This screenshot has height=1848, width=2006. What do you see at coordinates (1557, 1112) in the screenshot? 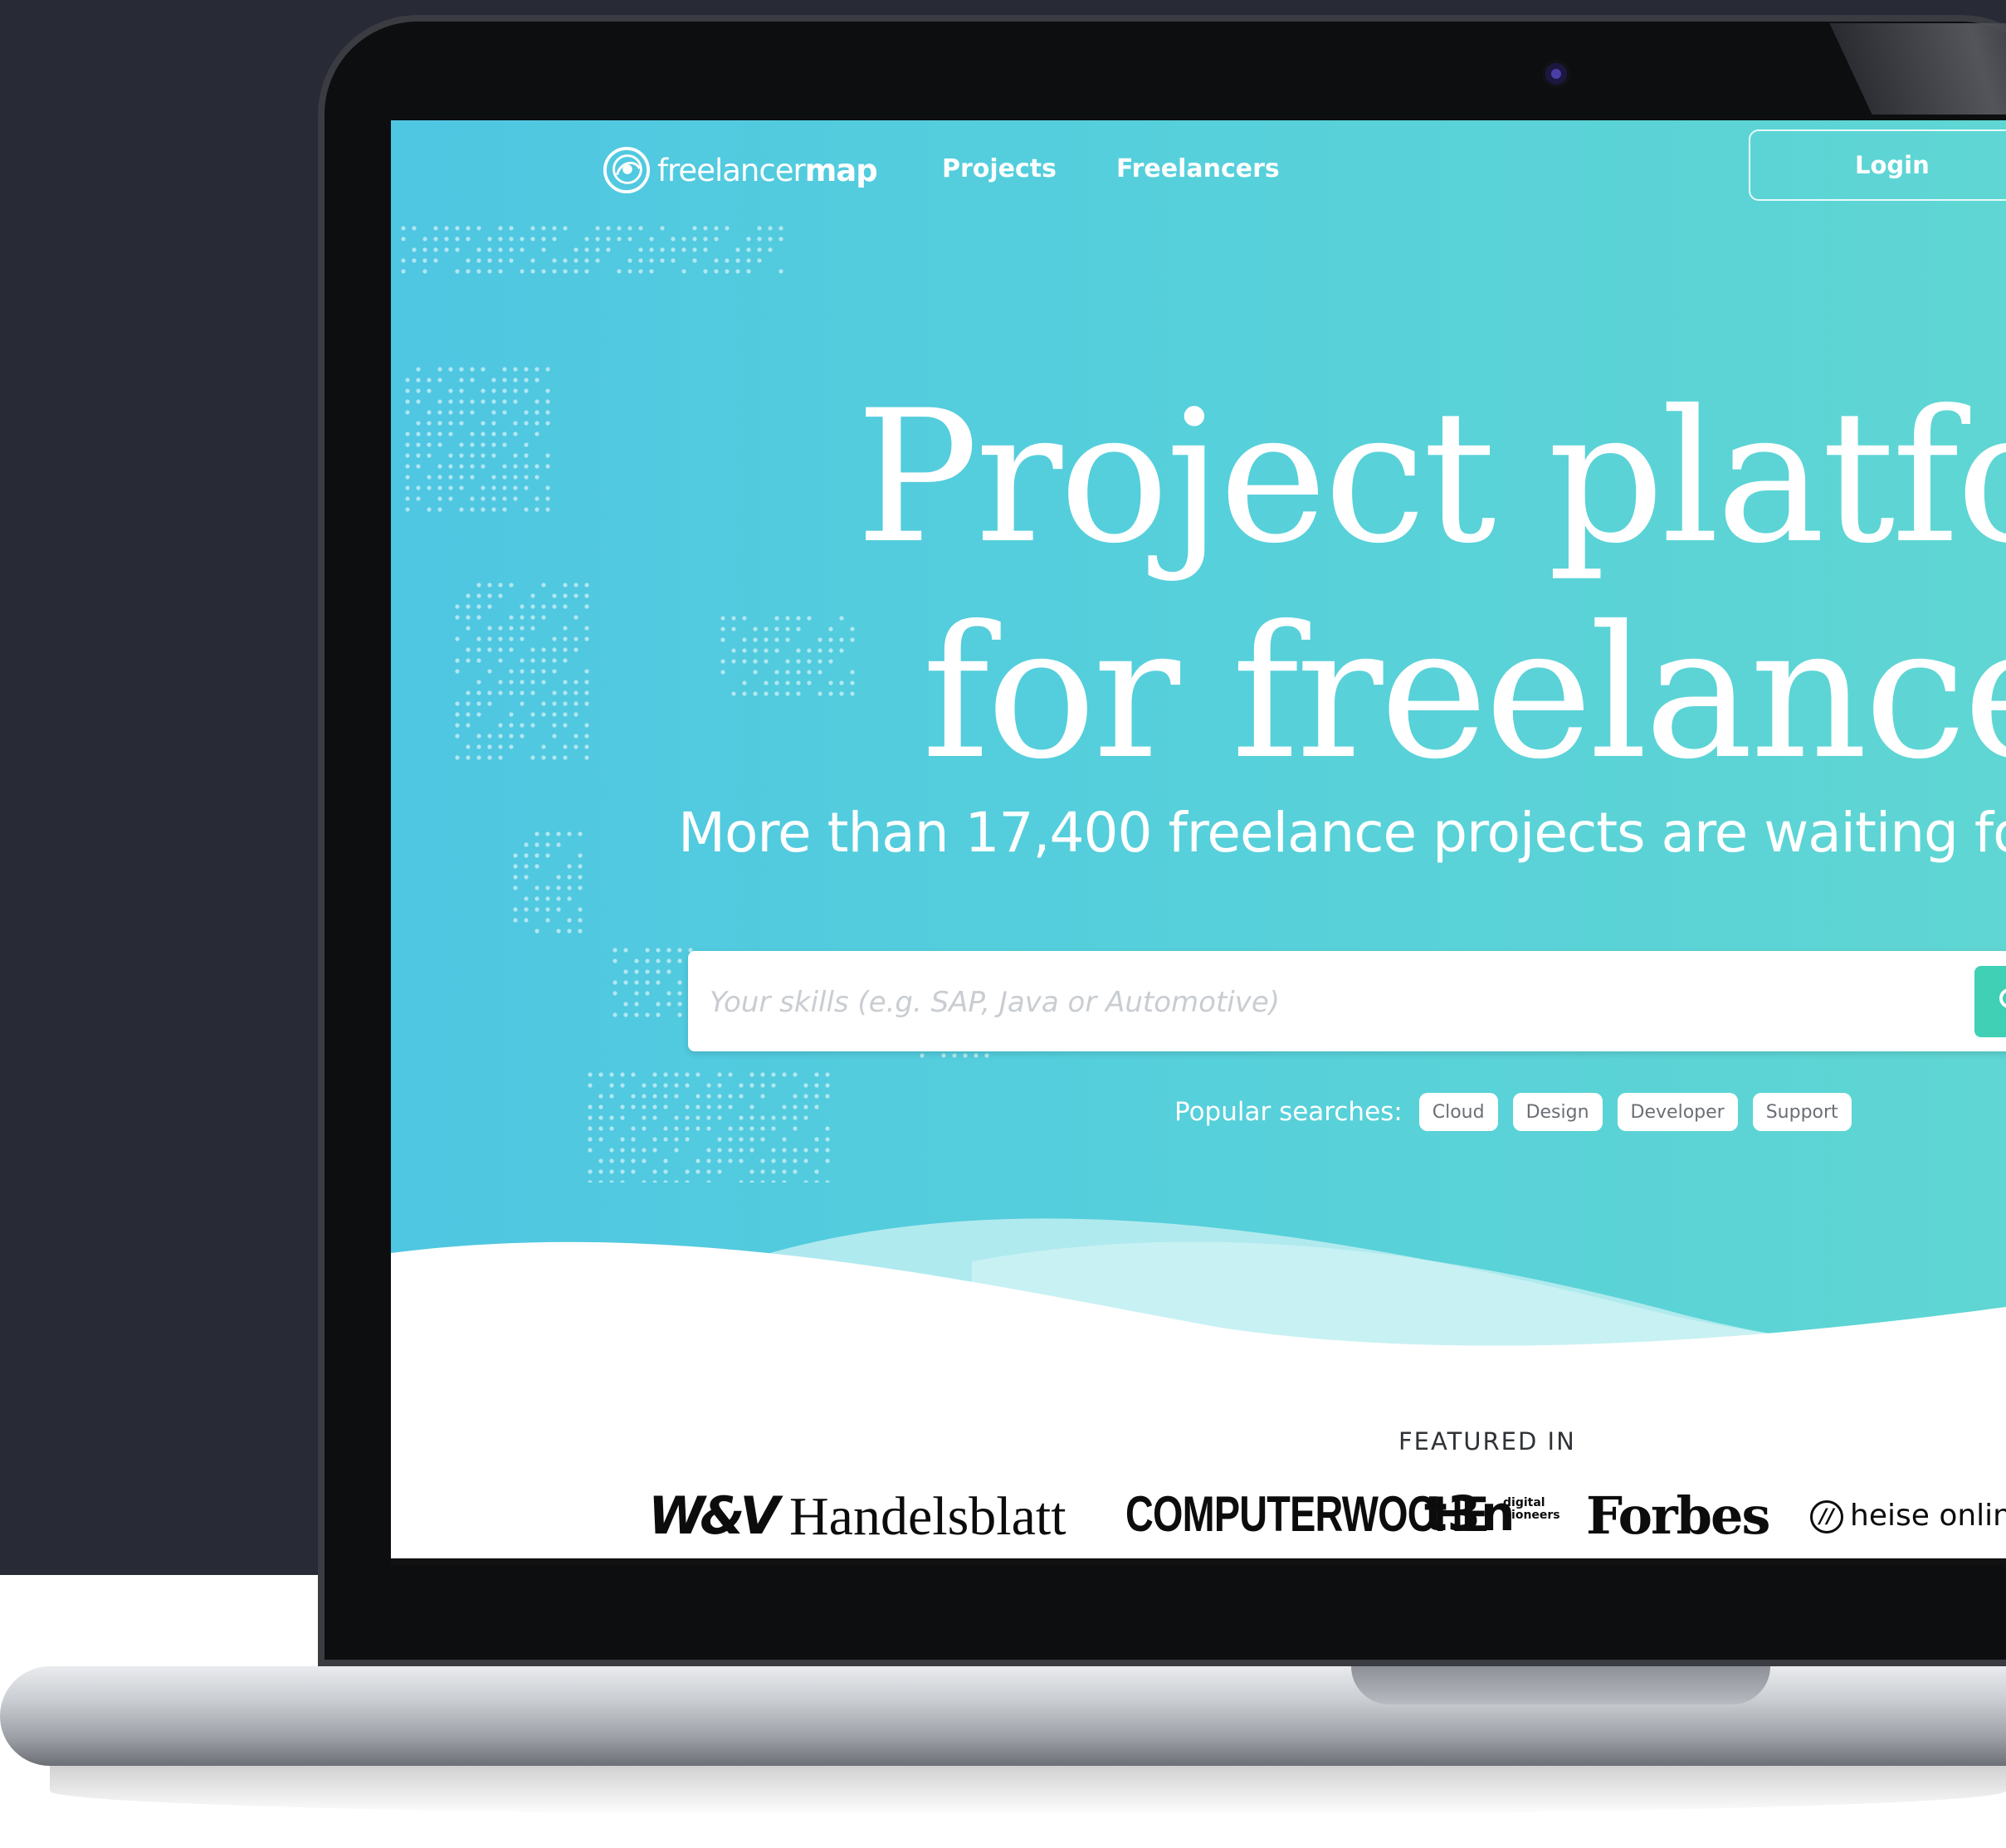
I see `popular-tag-design: Design` at bounding box center [1557, 1112].